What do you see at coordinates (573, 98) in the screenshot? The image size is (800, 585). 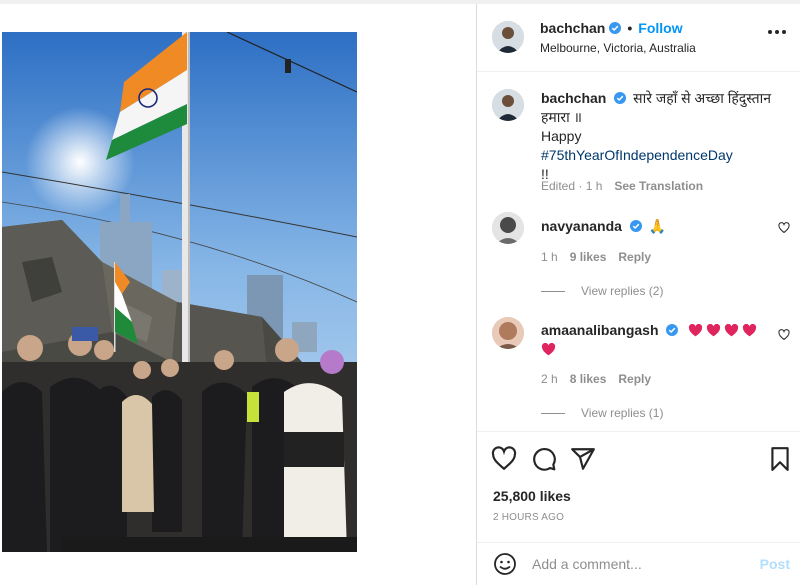 I see `caption-username: bachchan` at bounding box center [573, 98].